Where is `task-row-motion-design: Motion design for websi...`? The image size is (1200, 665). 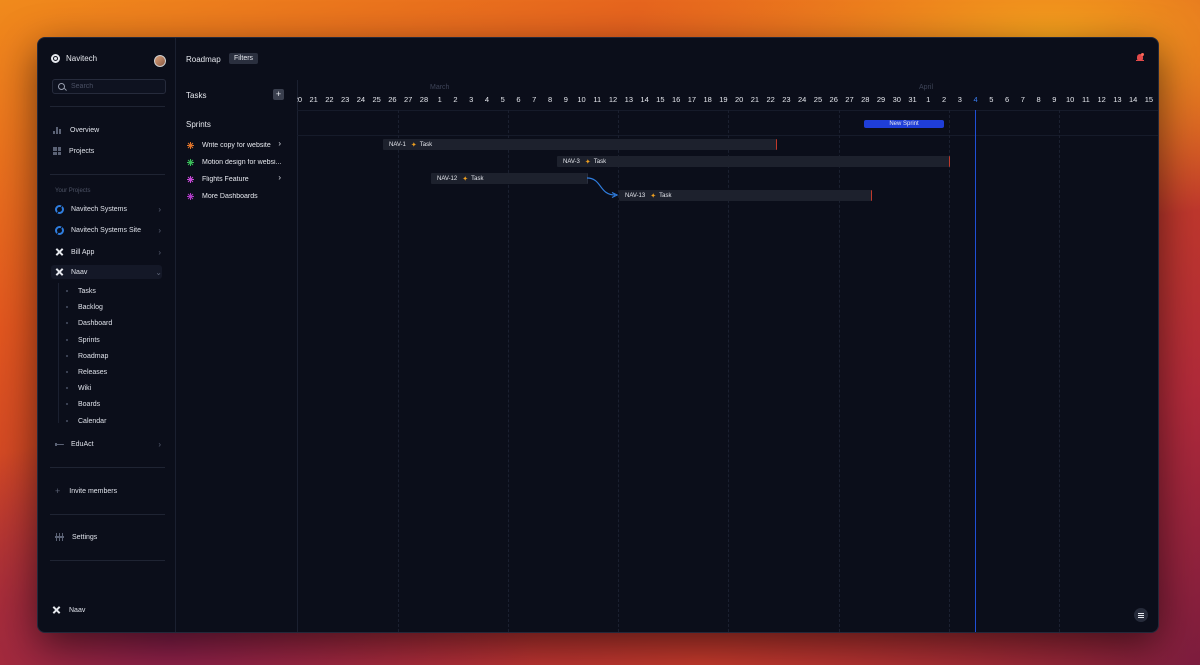 task-row-motion-design: Motion design for websi... is located at coordinates (237, 162).